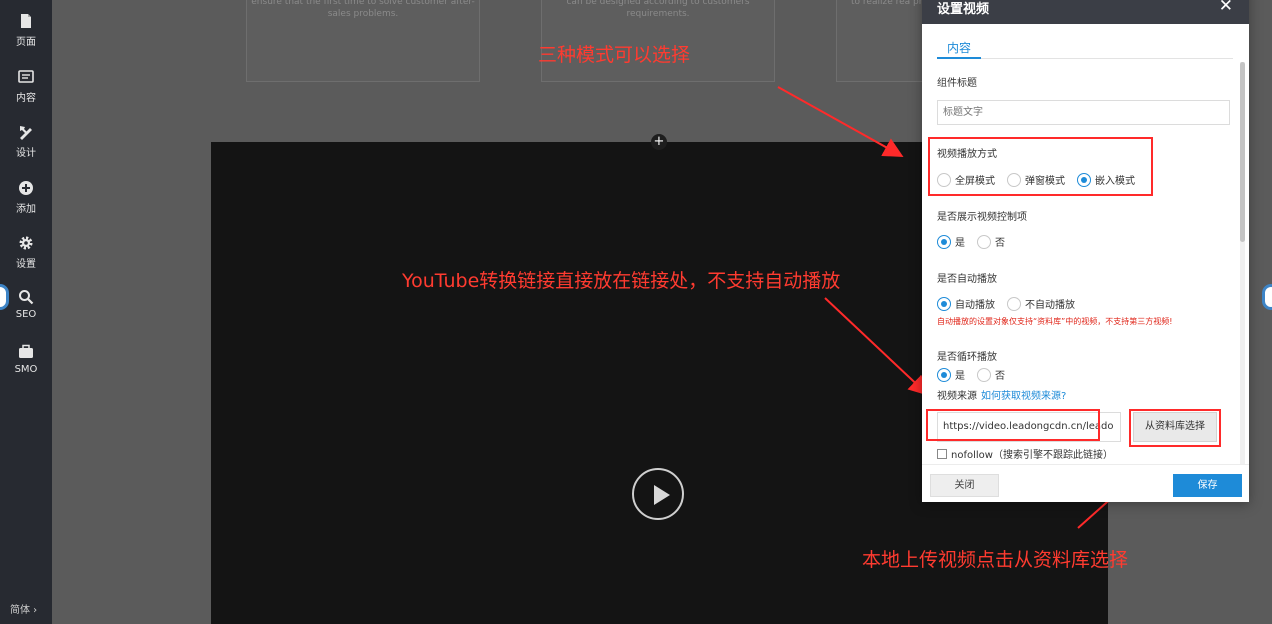 Image resolution: width=1272 pixels, height=624 pixels. What do you see at coordinates (967, 357) in the screenshot?
I see `loop-label: 是否循环播放` at bounding box center [967, 357].